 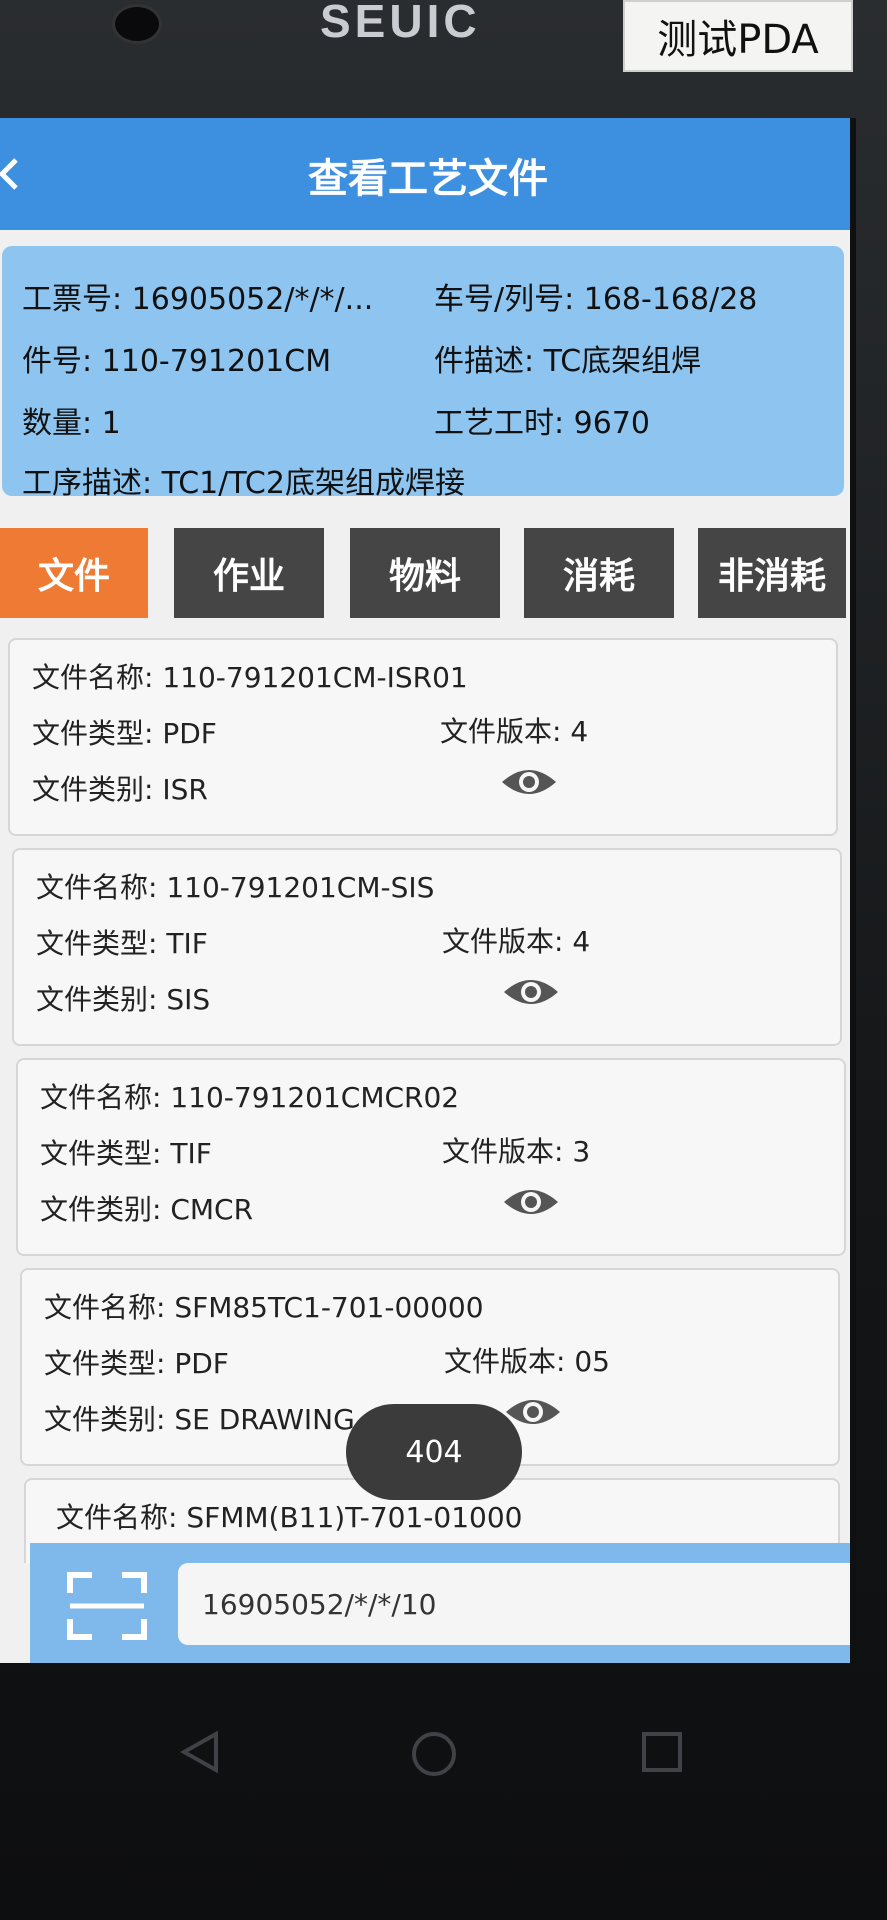 What do you see at coordinates (596, 299) in the screenshot?
I see `car-number: 车号/列号: 168-168/28` at bounding box center [596, 299].